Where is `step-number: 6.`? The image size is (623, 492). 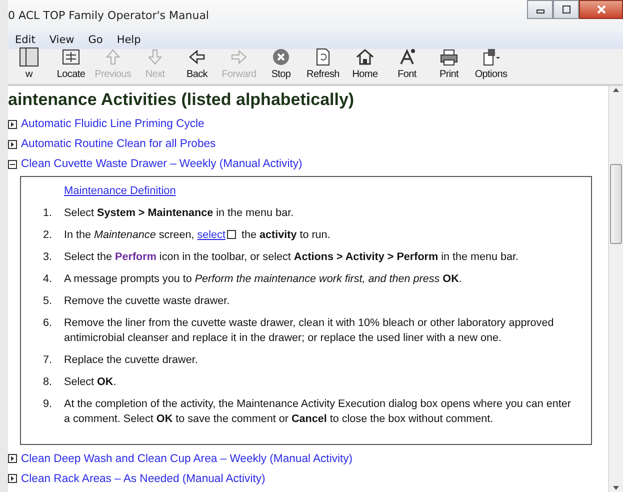
step-number: 6. is located at coordinates (47, 323).